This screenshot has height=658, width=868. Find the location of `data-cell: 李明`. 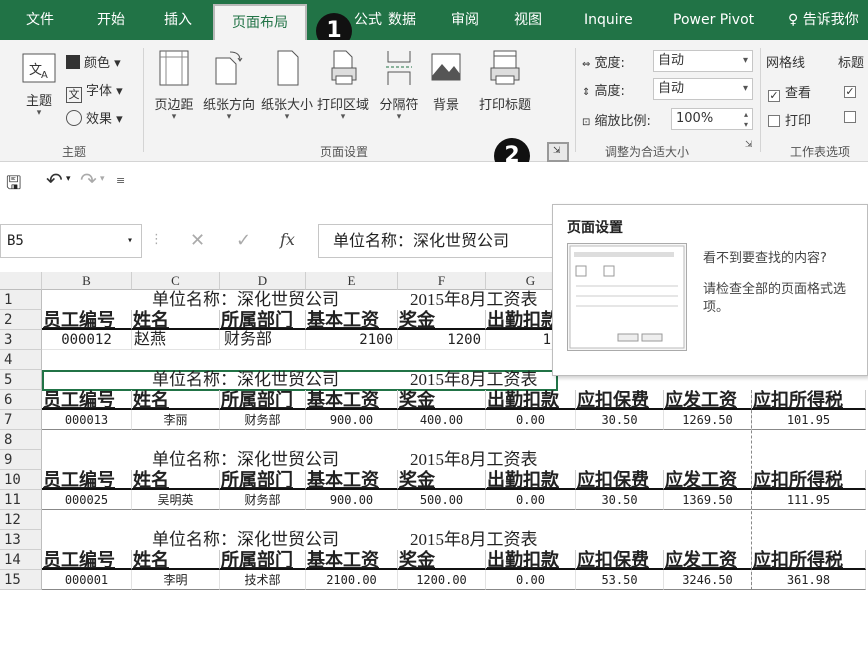

data-cell: 李明 is located at coordinates (176, 580).